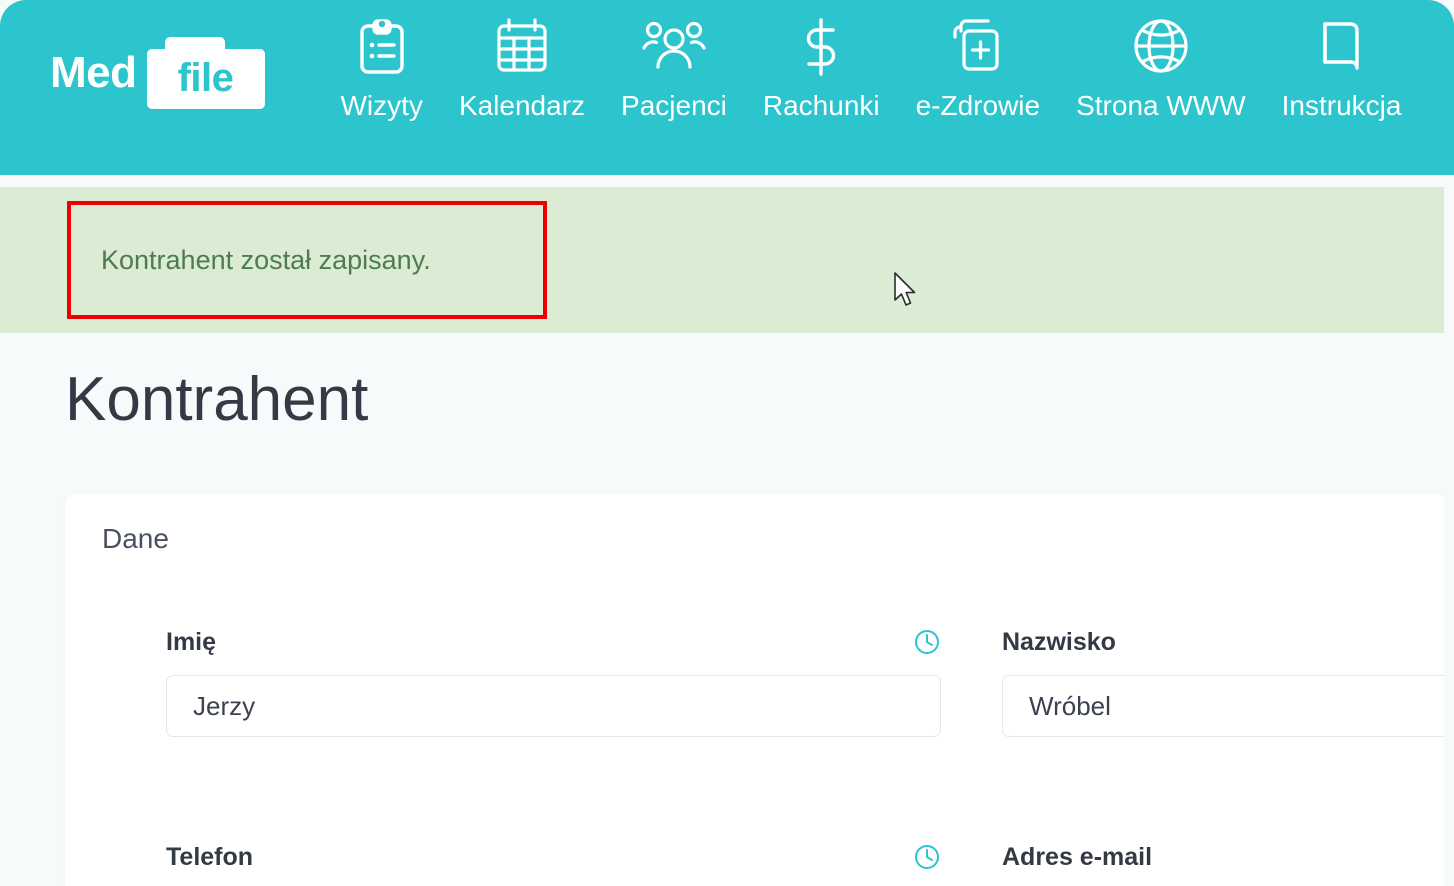  What do you see at coordinates (522, 47) in the screenshot?
I see `calendar-icon` at bounding box center [522, 47].